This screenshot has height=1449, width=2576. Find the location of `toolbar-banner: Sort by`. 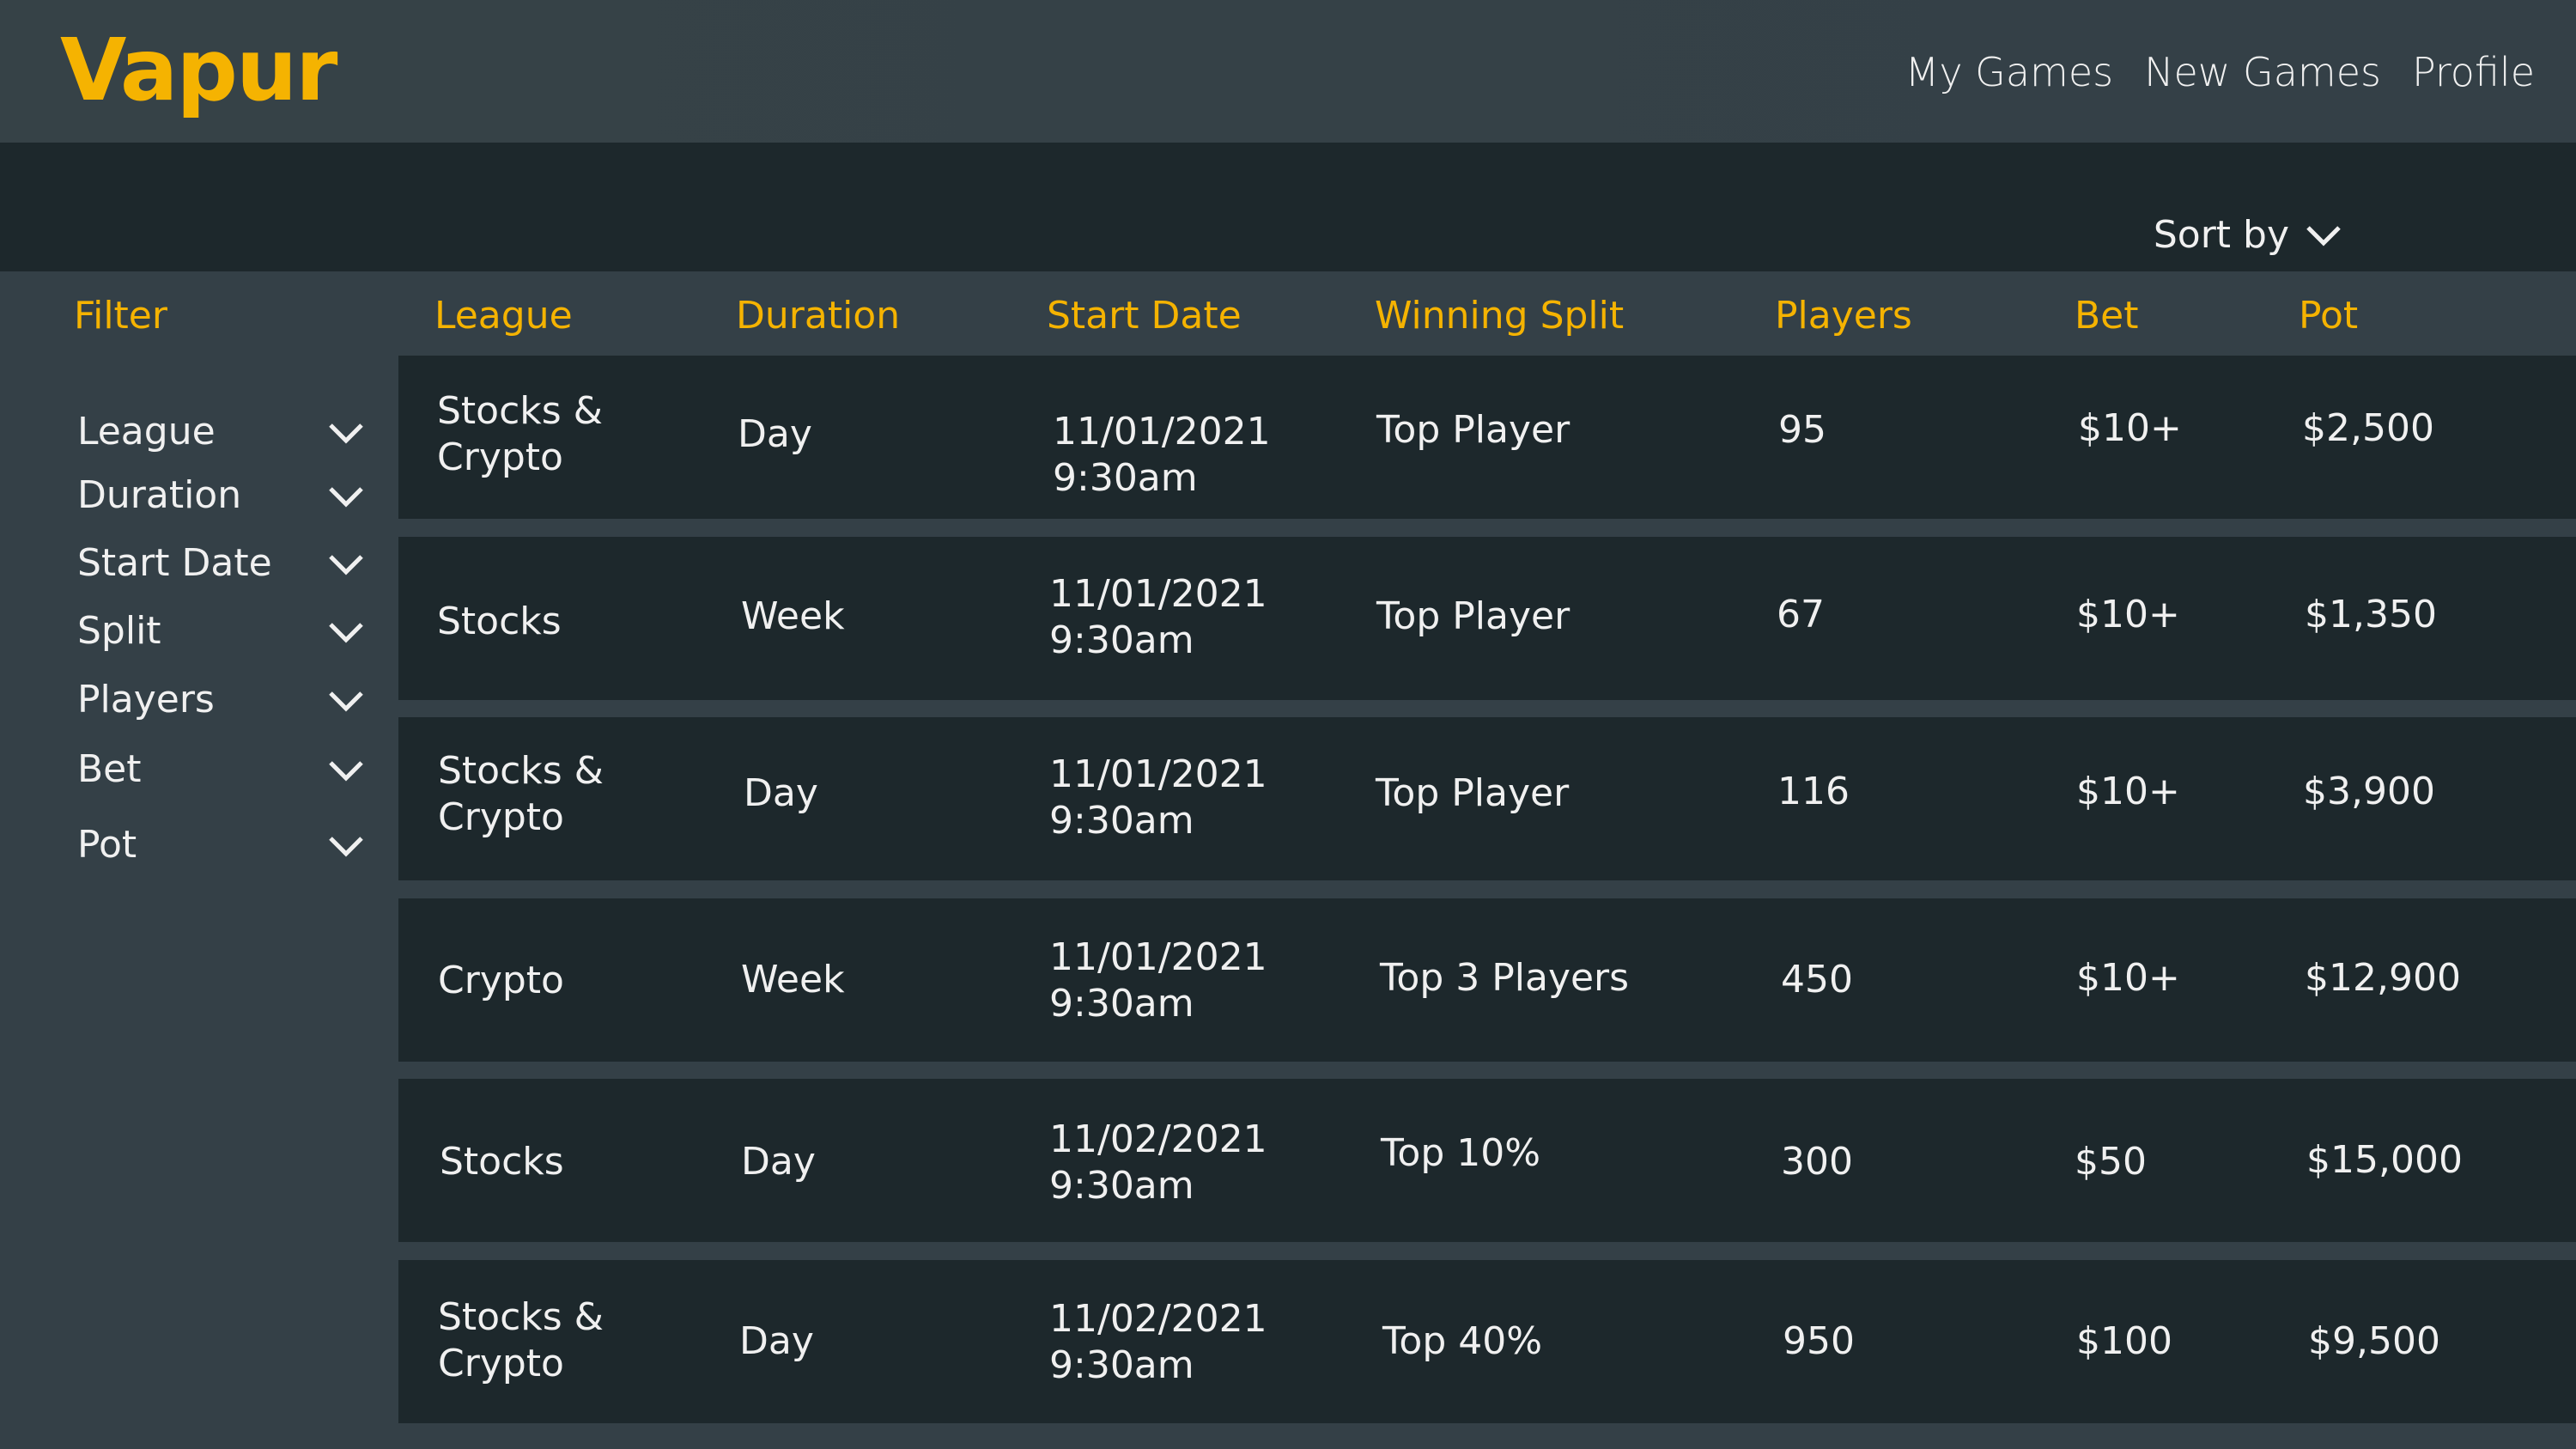

toolbar-banner: Sort by is located at coordinates (1288, 207).